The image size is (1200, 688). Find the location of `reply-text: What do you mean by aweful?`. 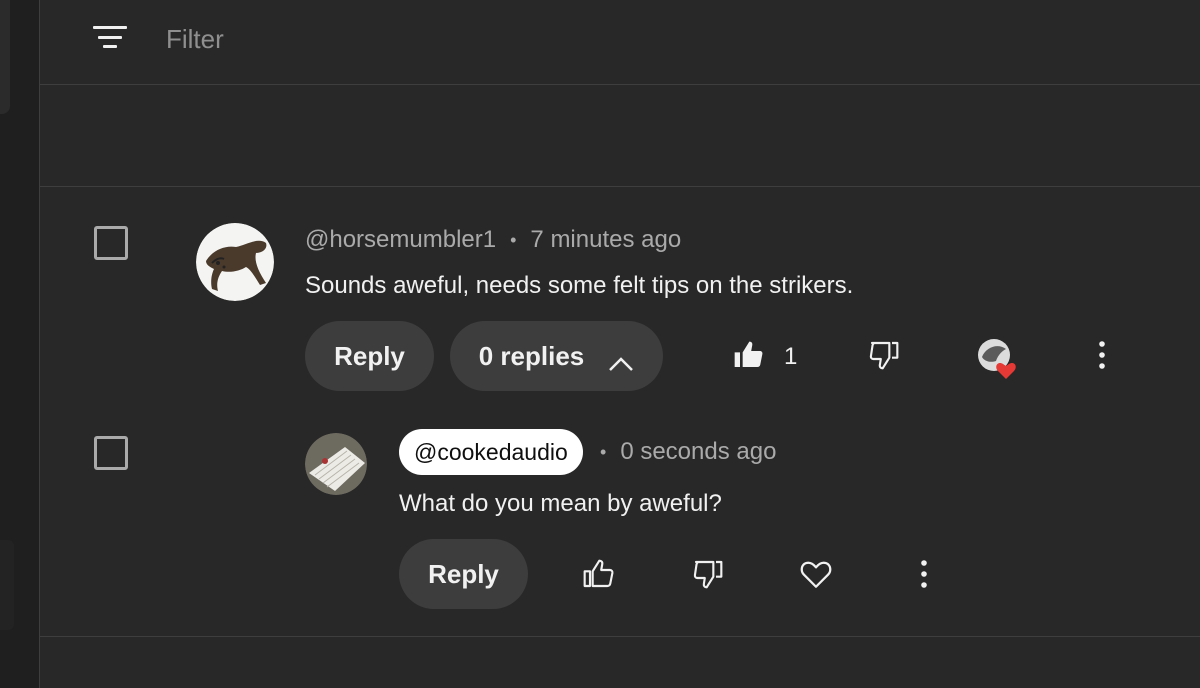

reply-text: What do you mean by aweful? is located at coordinates (560, 503).